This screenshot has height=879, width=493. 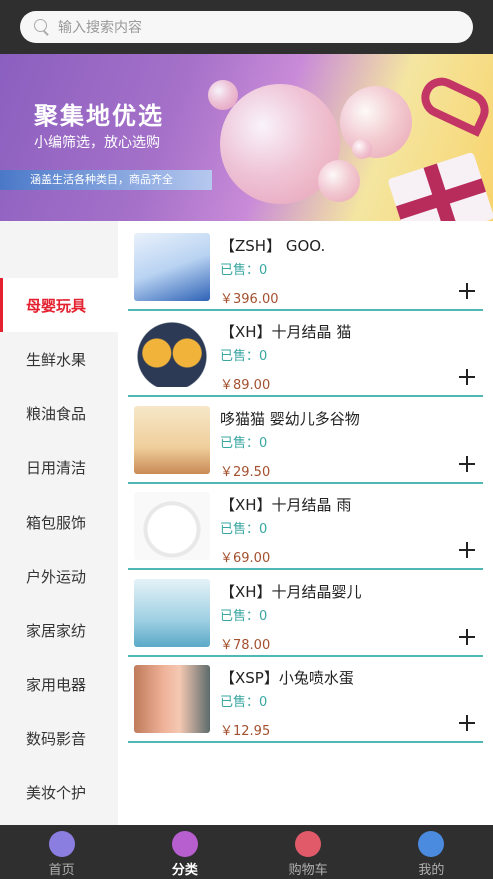 I want to click on tab-label: 购物车, so click(x=308, y=870).